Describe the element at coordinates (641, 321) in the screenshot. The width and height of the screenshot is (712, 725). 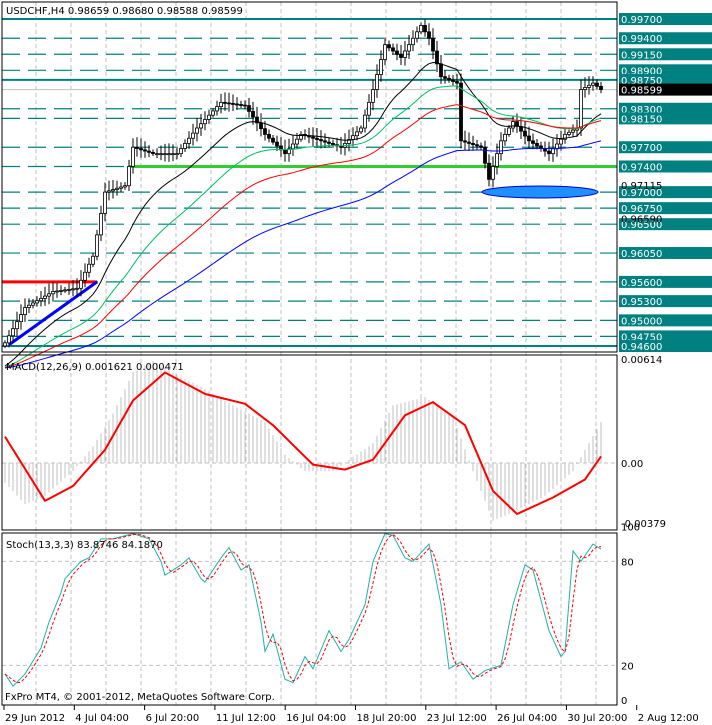
I see `price-label: 0.95000` at that location.